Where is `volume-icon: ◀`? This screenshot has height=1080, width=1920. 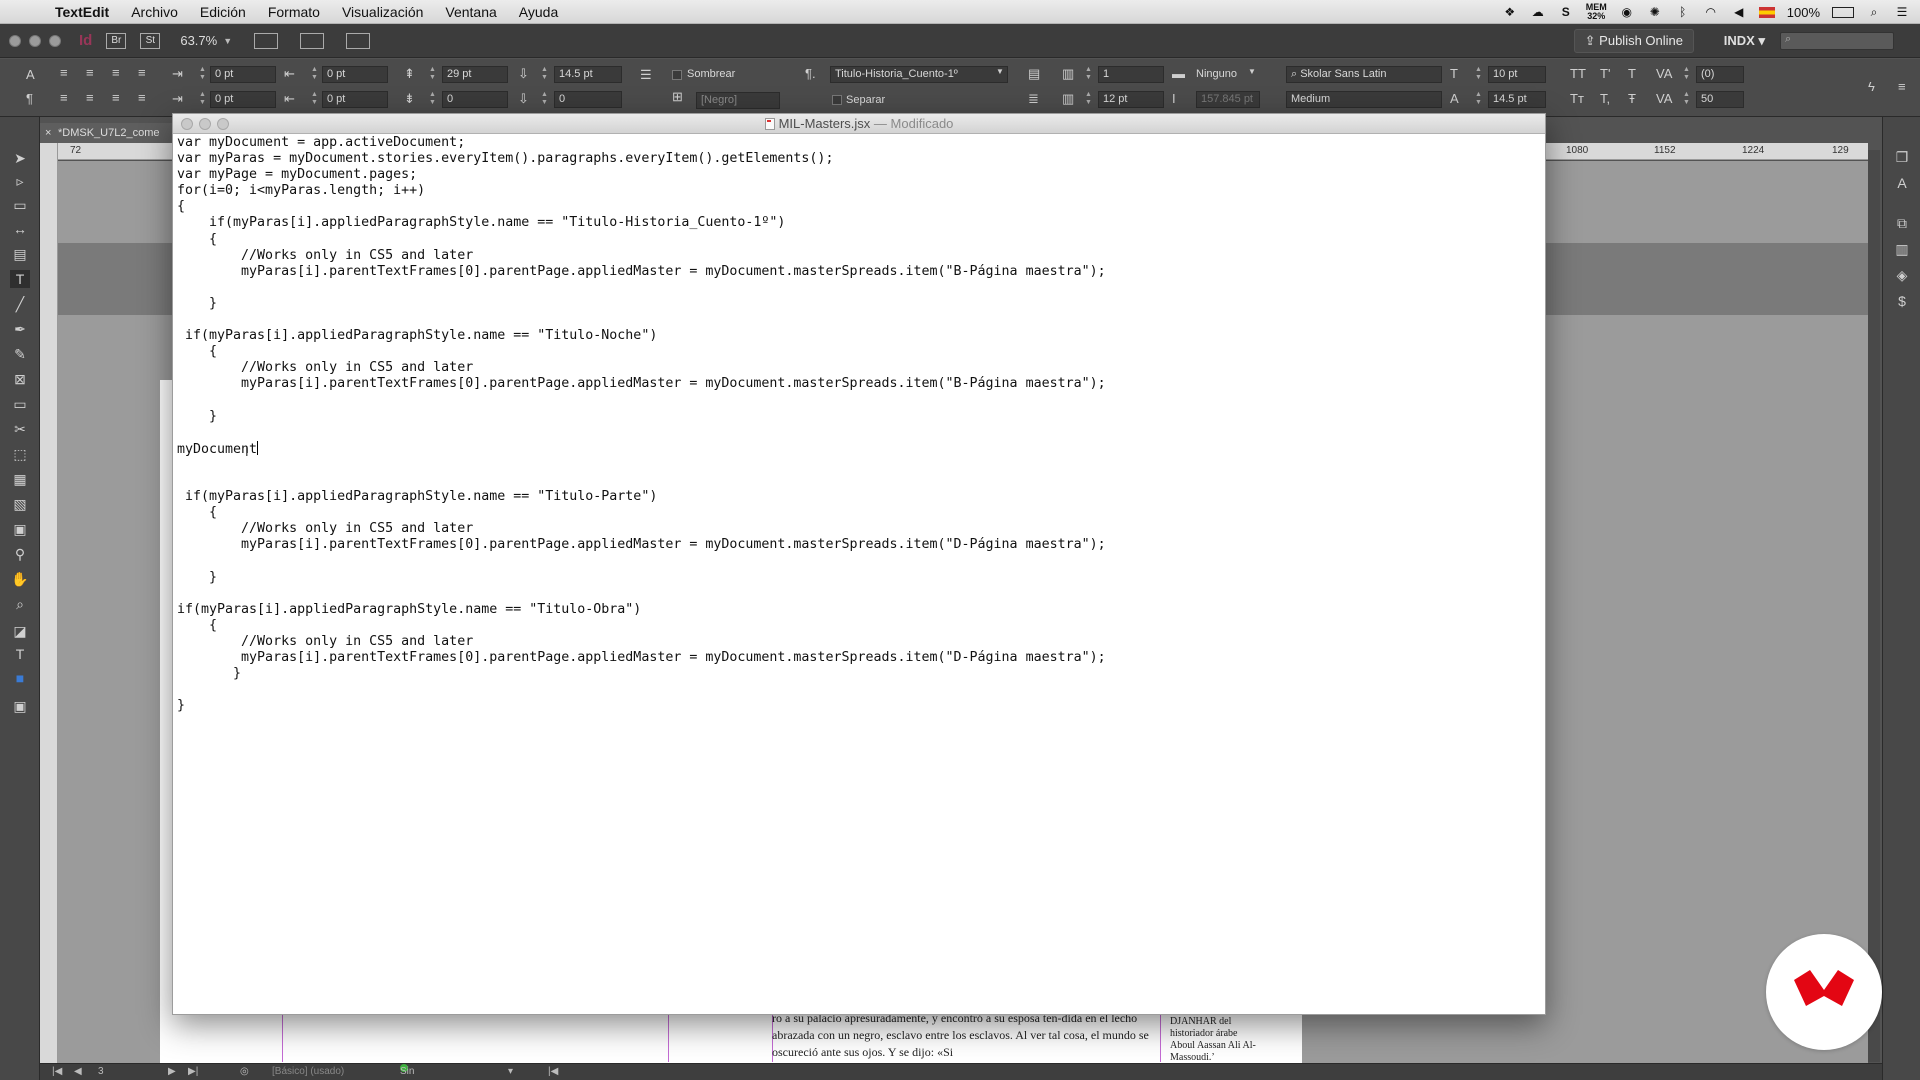
volume-icon: ◀ is located at coordinates (1739, 12).